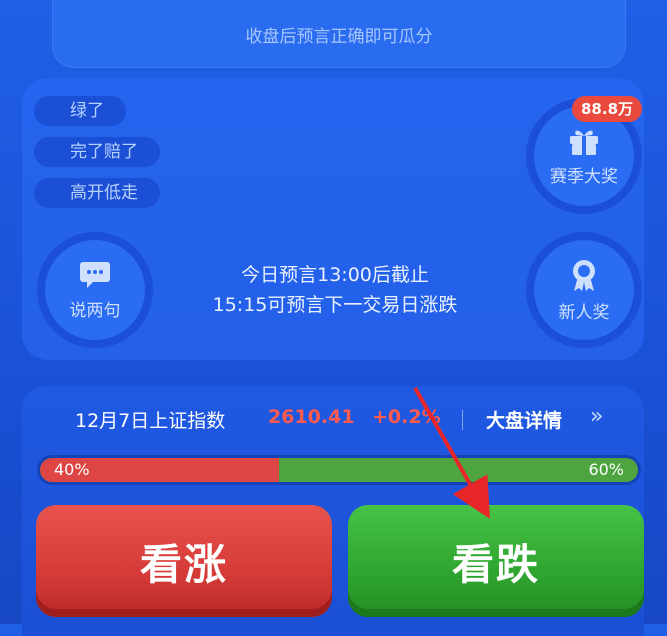 The width and height of the screenshot is (667, 636). Describe the element at coordinates (95, 274) in the screenshot. I see `chat-bubble-icon` at that location.